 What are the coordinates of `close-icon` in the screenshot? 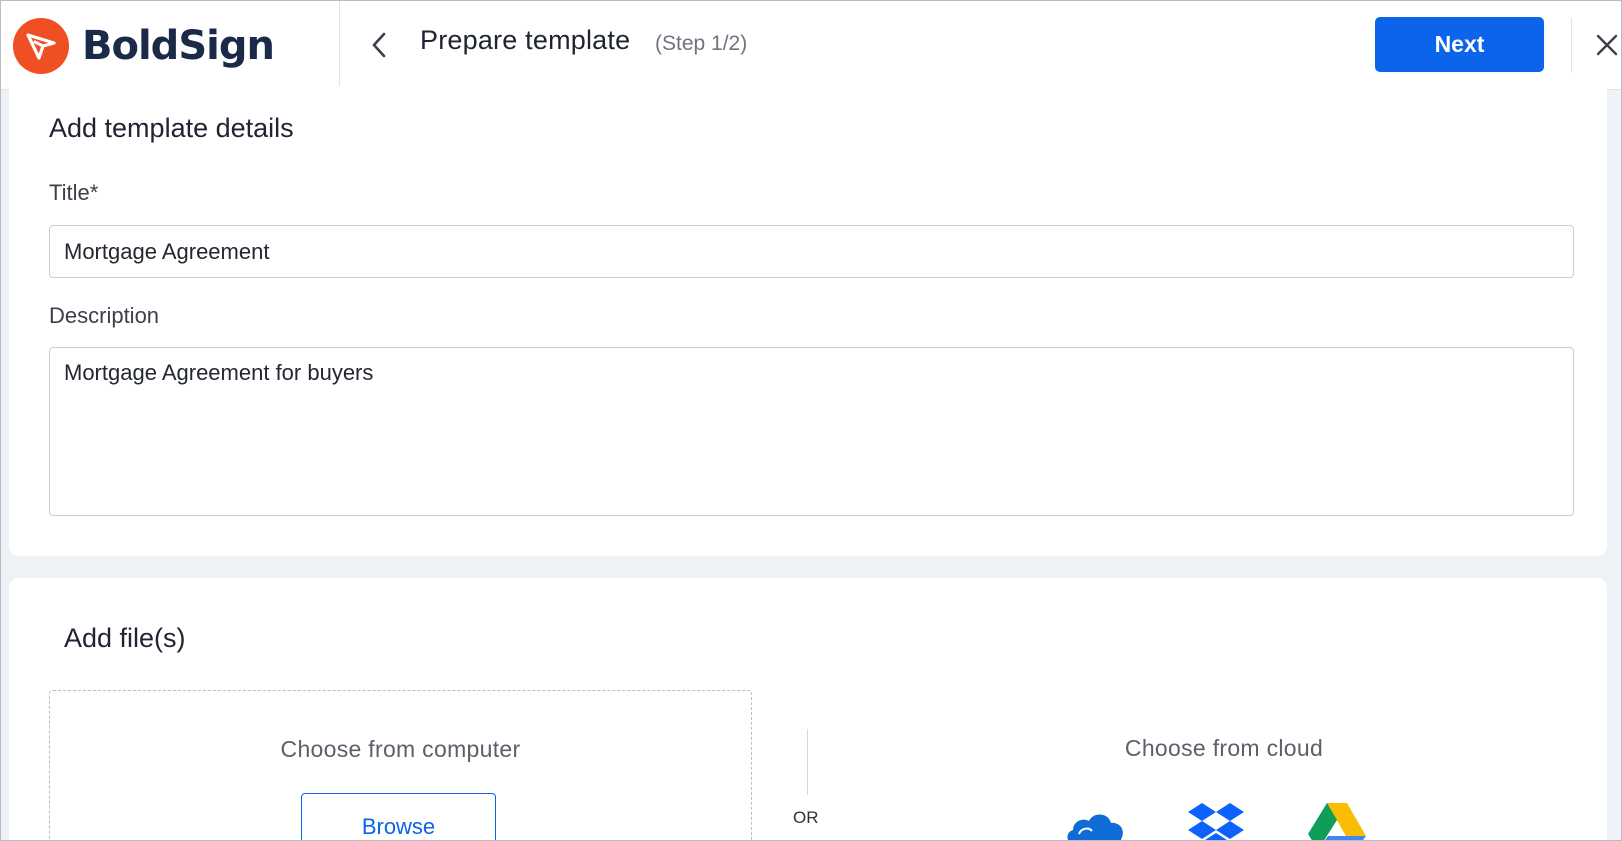 It's located at (1607, 45).